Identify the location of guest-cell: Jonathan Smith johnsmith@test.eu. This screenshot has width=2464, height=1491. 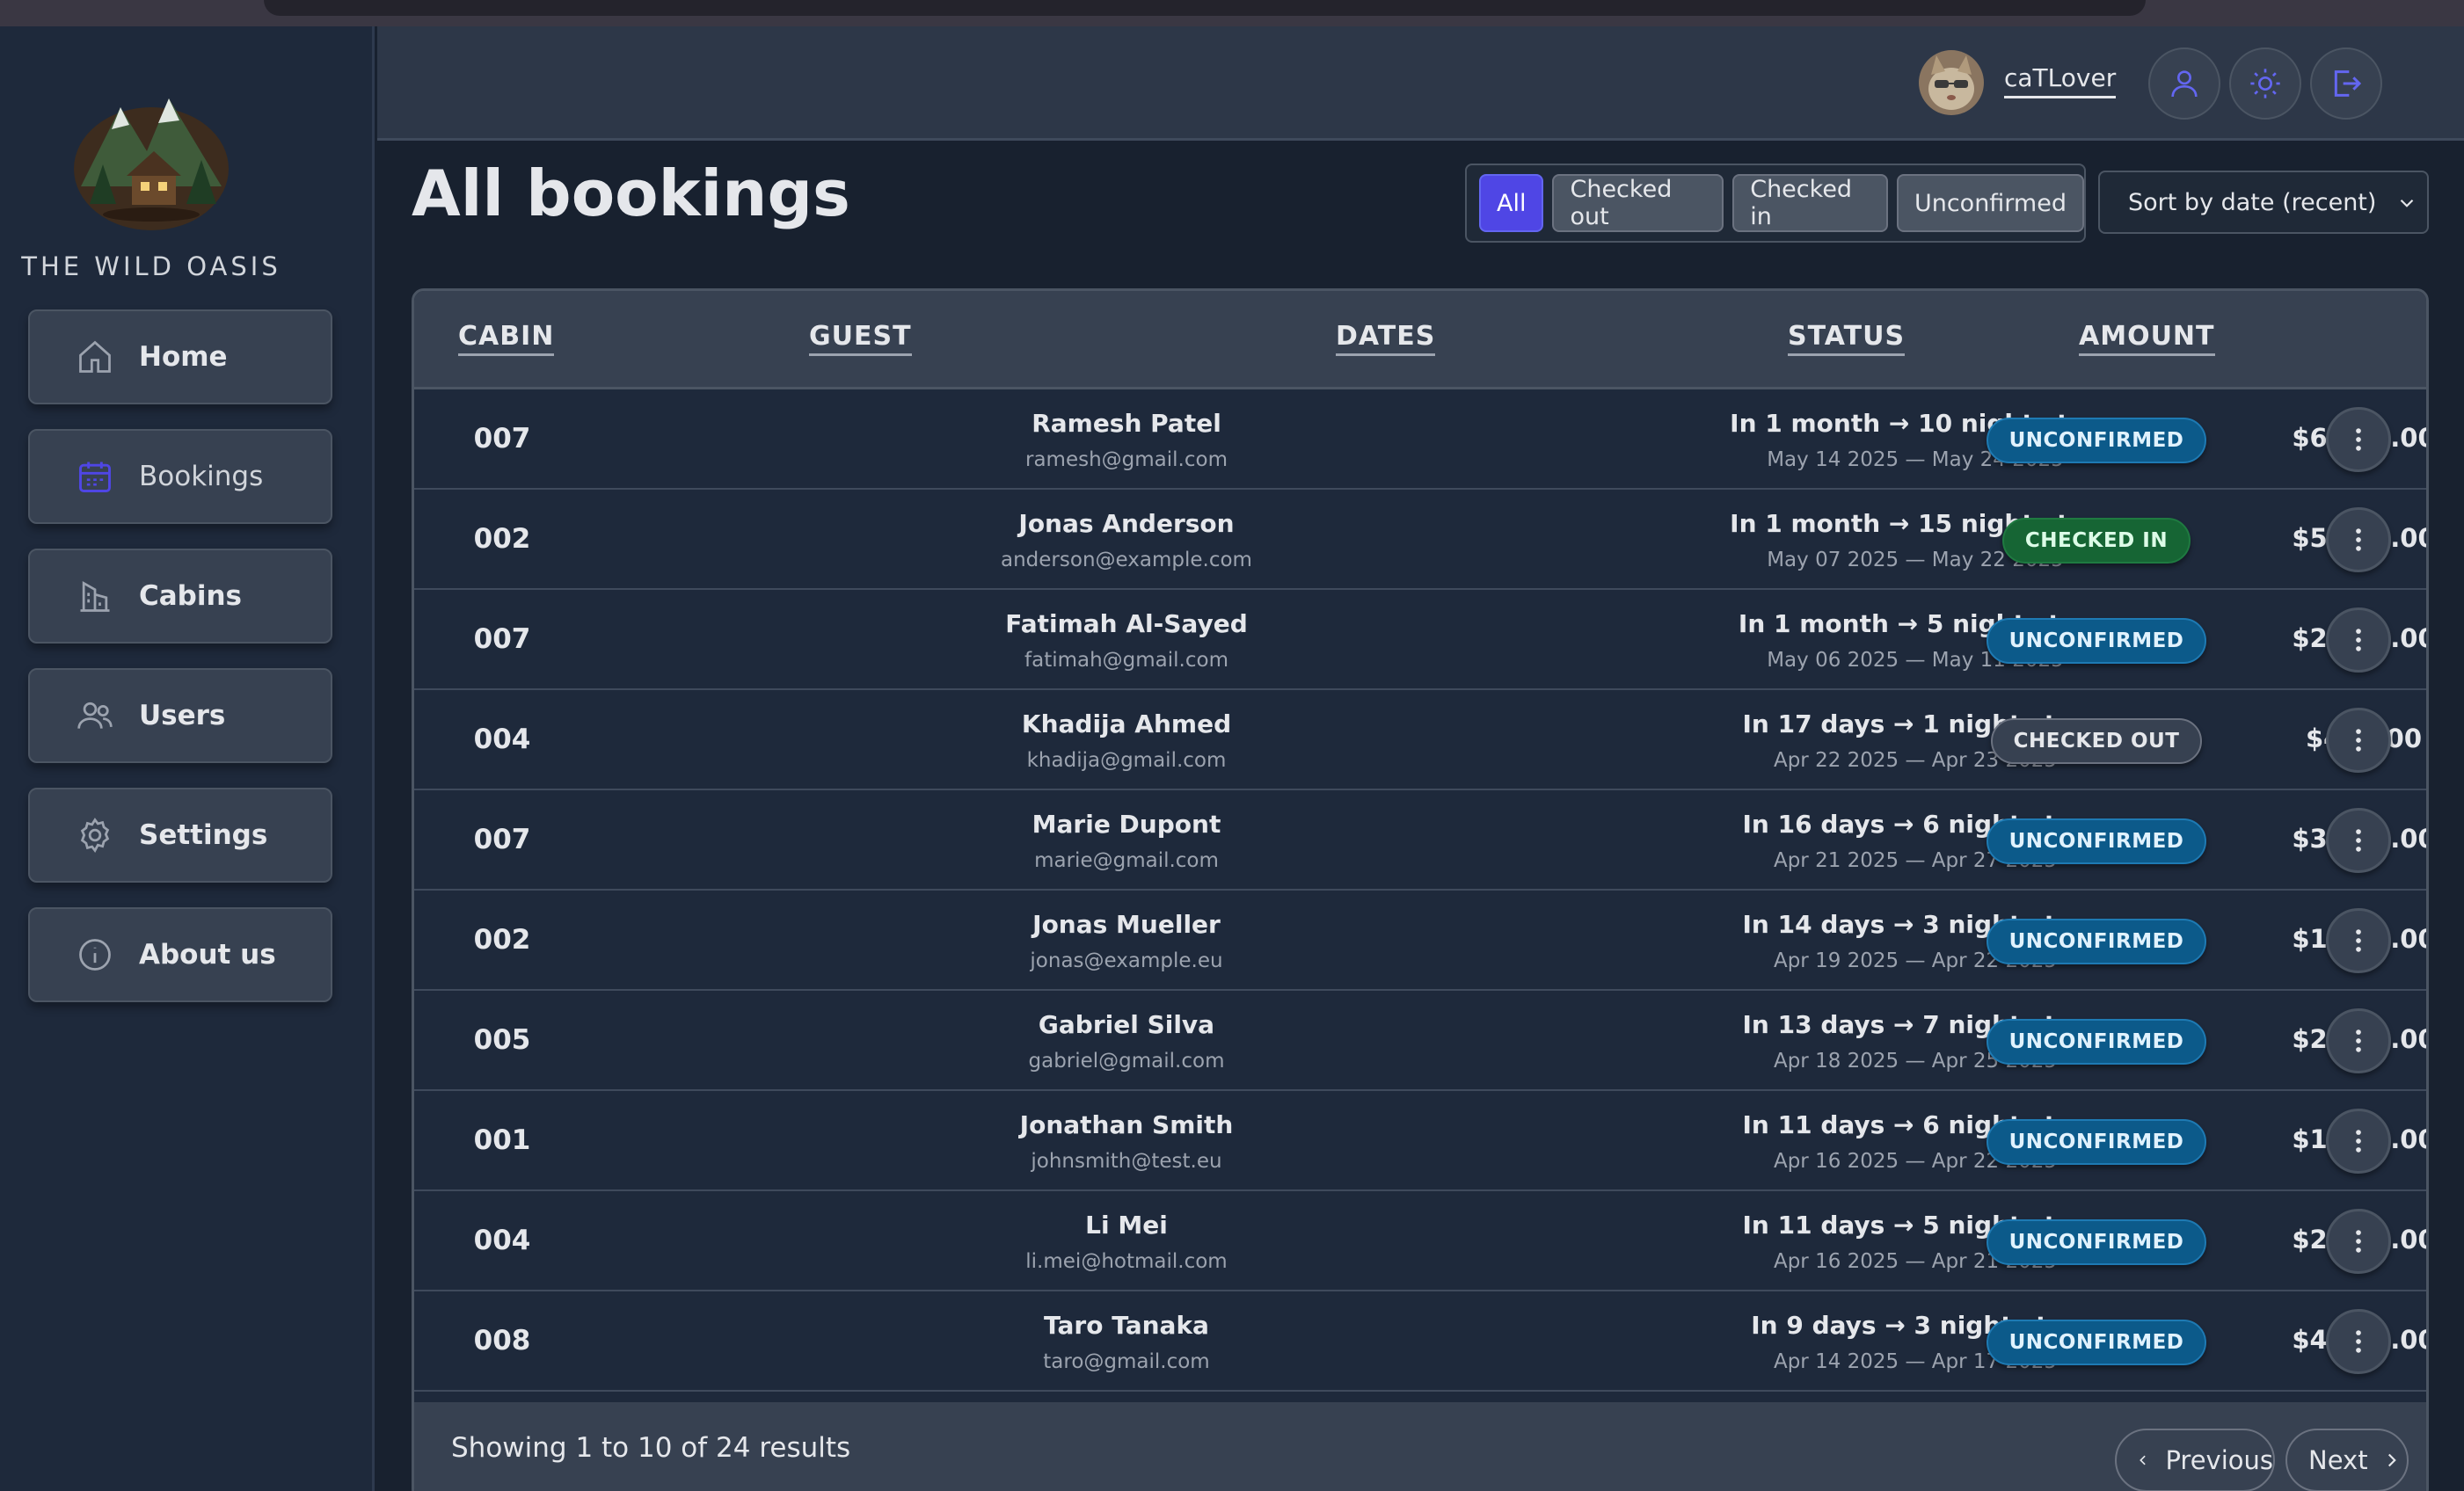
(1259, 1141).